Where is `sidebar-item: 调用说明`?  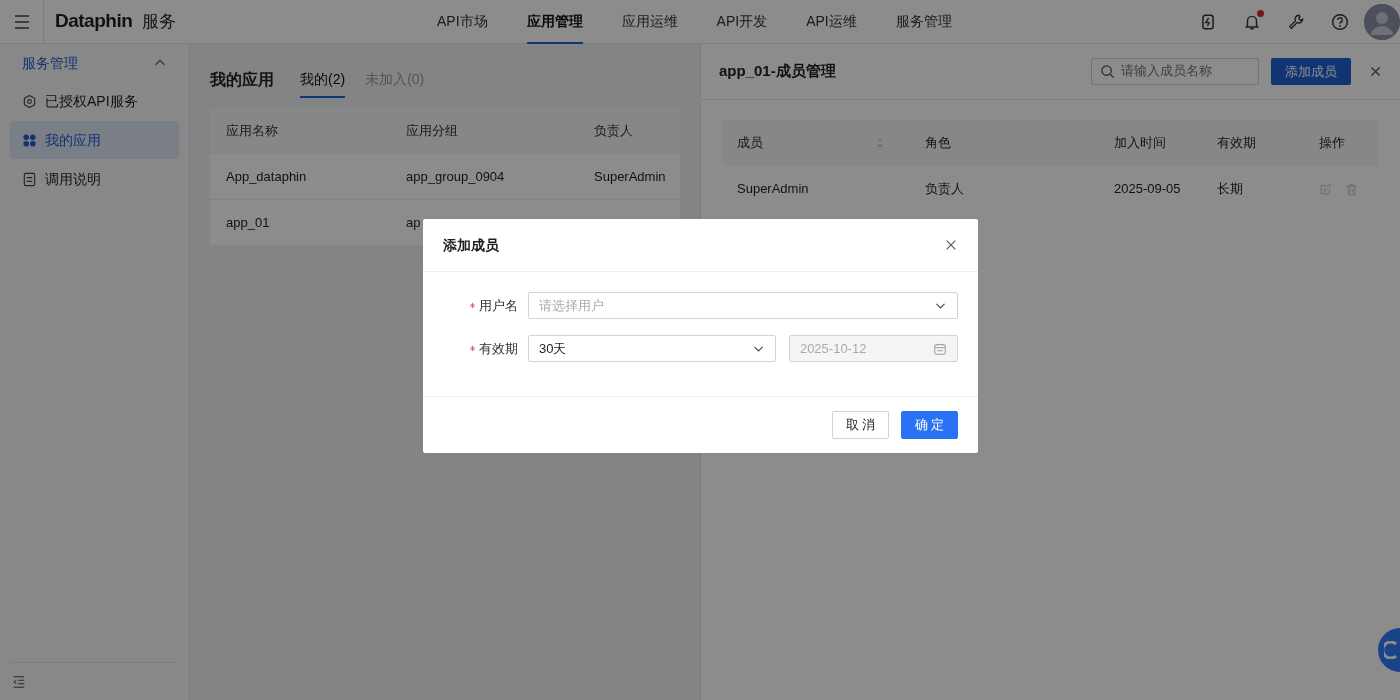
sidebar-item: 调用说明 is located at coordinates (94, 179).